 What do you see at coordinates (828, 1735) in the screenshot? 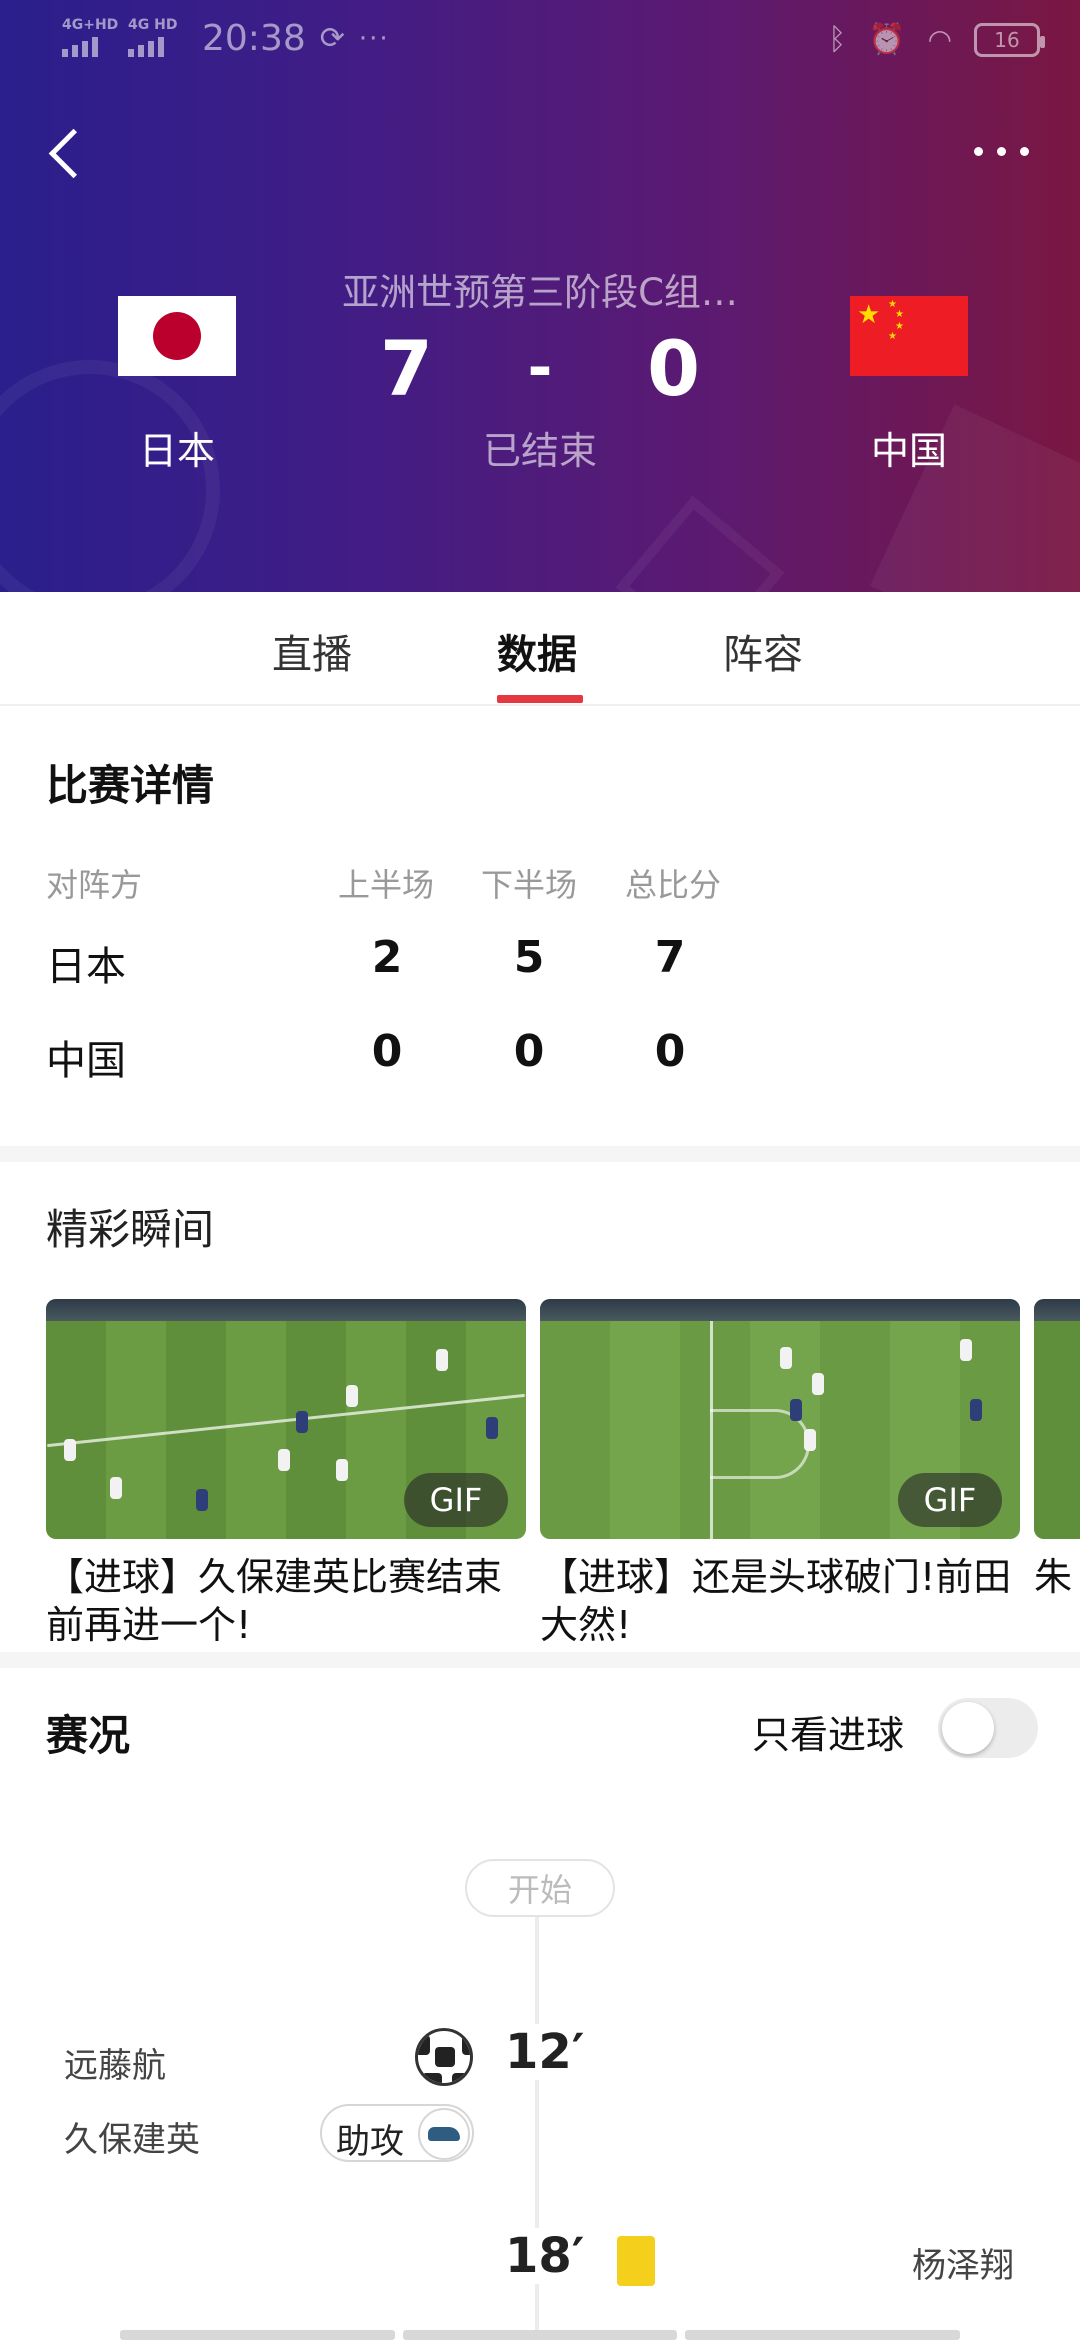
I see `goals-only-label: 只看进球` at bounding box center [828, 1735].